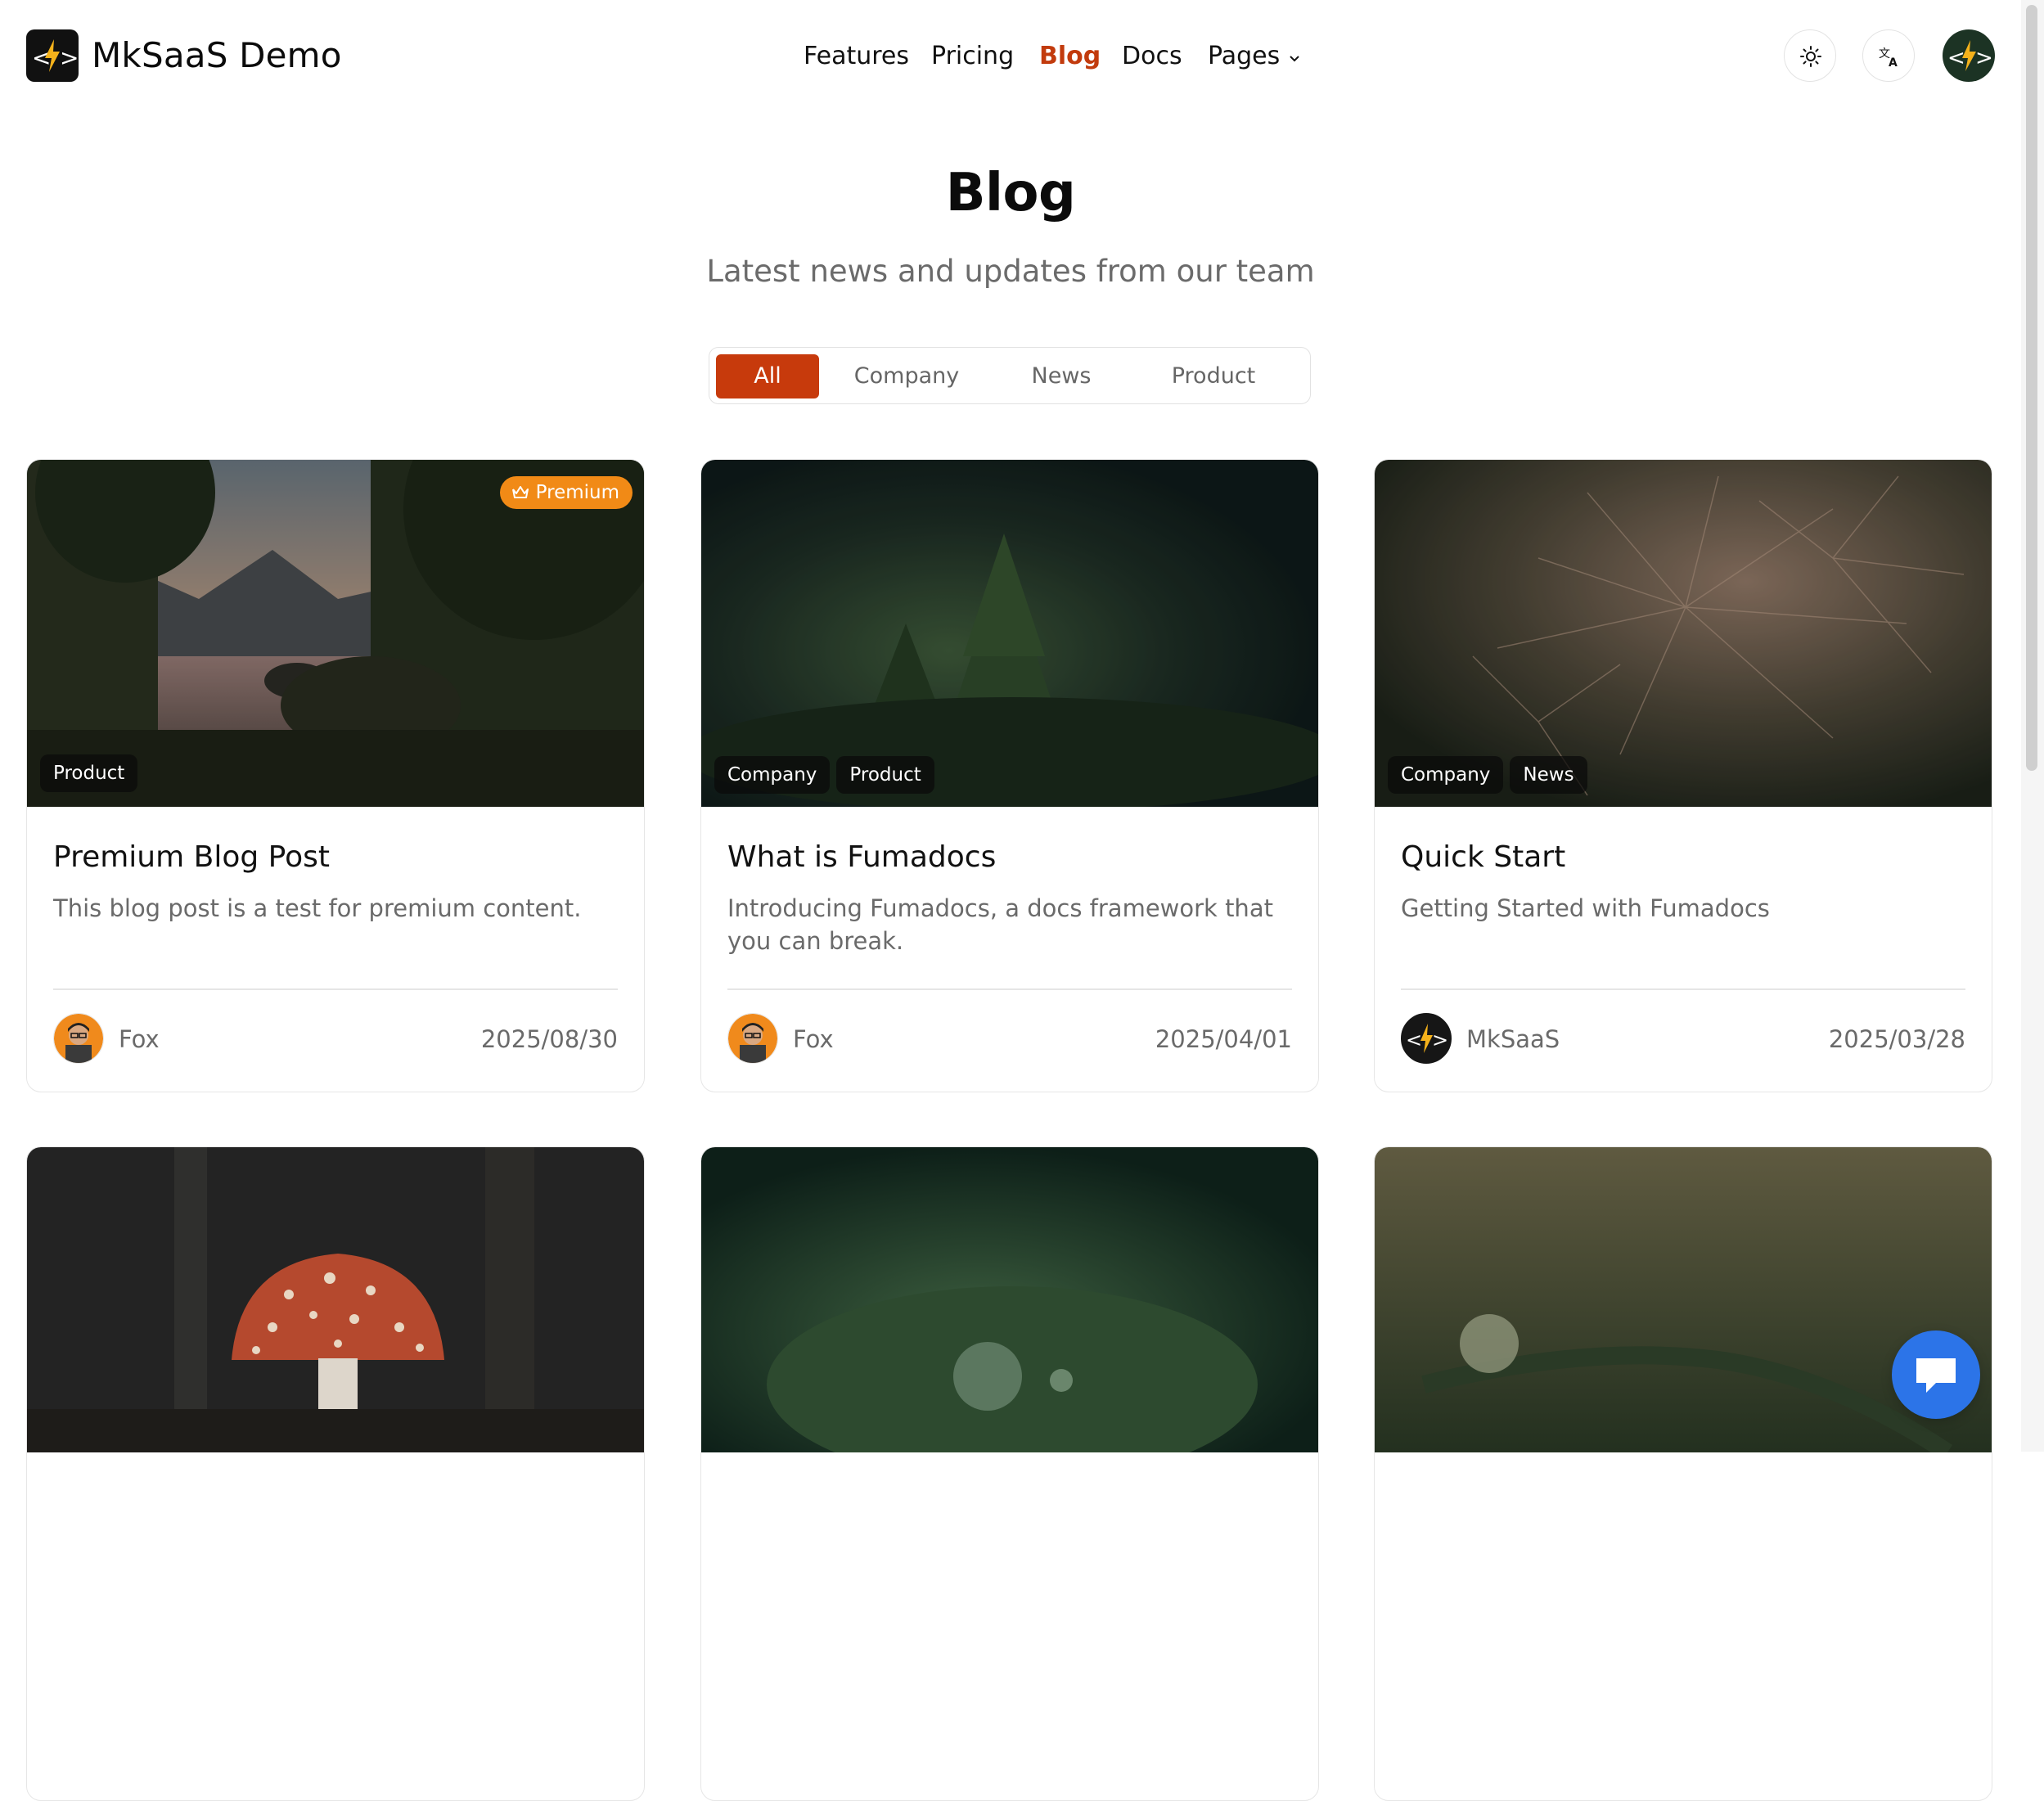  Describe the element at coordinates (1244, 56) in the screenshot. I see `nav-pages-label: Pages` at that location.